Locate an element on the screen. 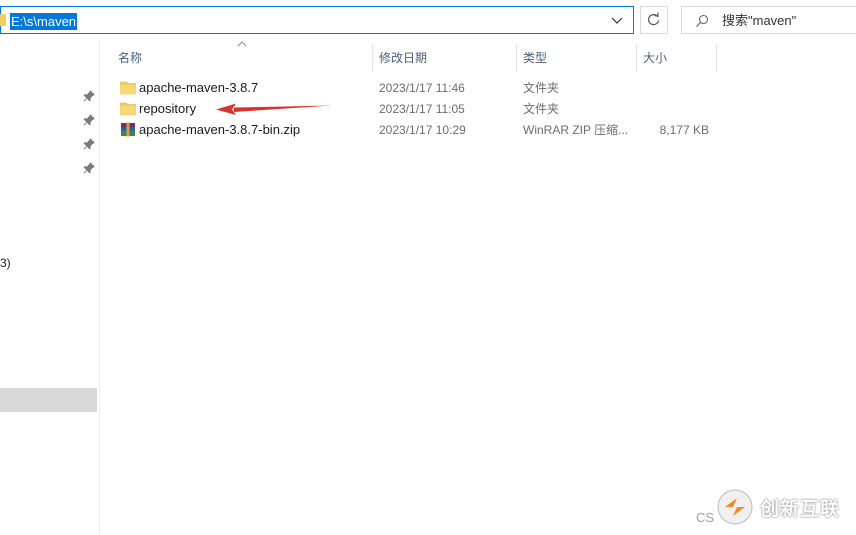  search-input: 搜索"maven" is located at coordinates (768, 20).